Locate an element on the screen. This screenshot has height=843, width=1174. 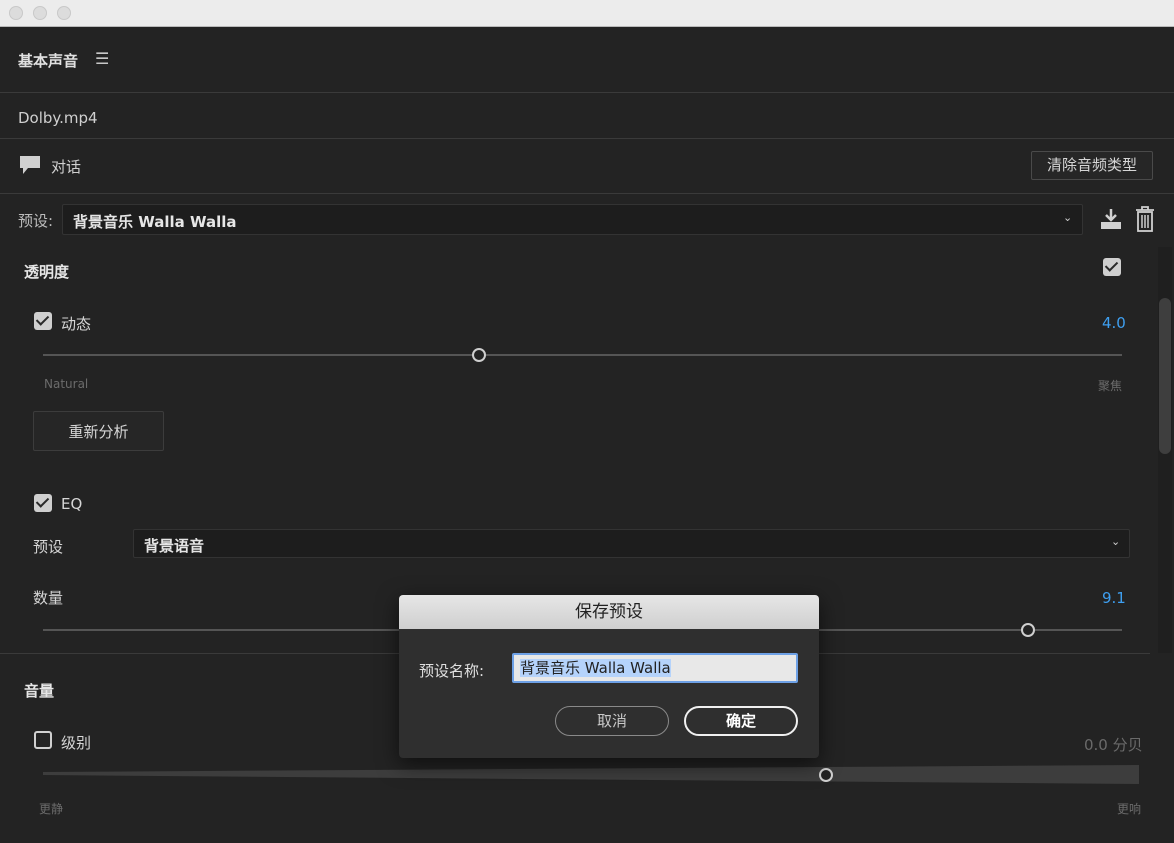
eq-preset-label: 预设 is located at coordinates (48, 547).